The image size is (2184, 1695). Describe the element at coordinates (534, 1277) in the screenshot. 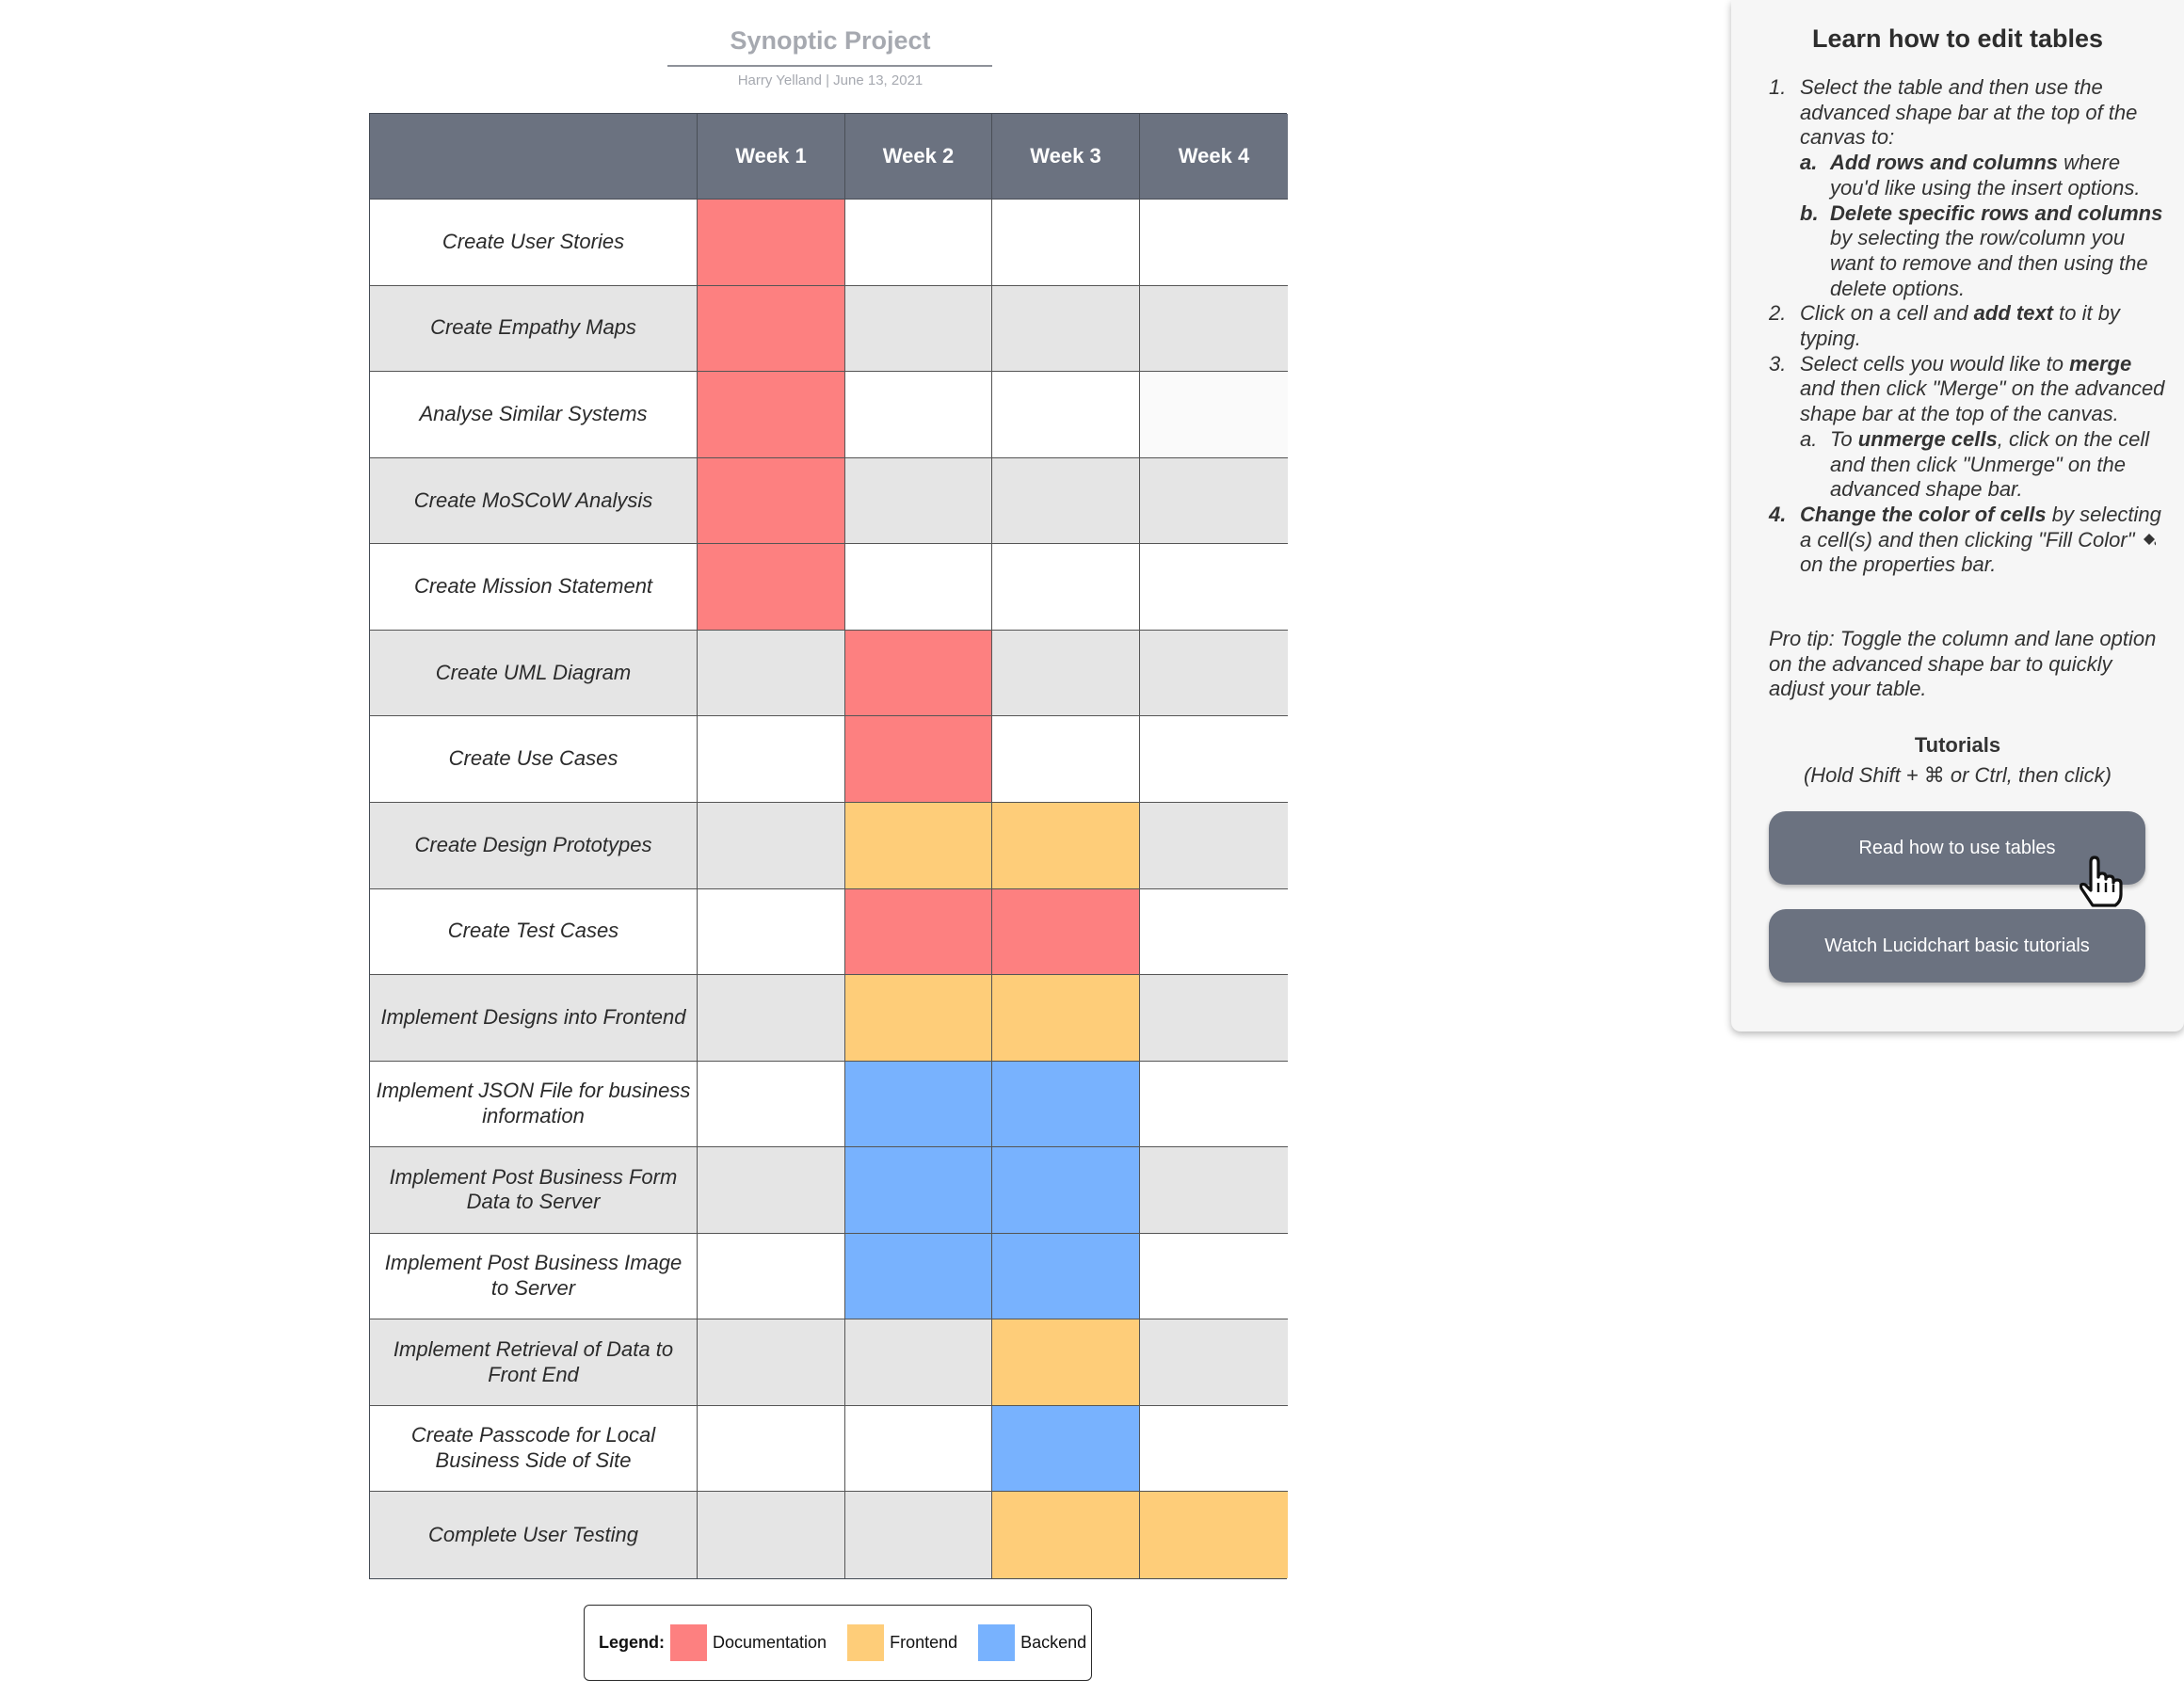

I see `task-cell: Implement Post Business Image to Server` at that location.